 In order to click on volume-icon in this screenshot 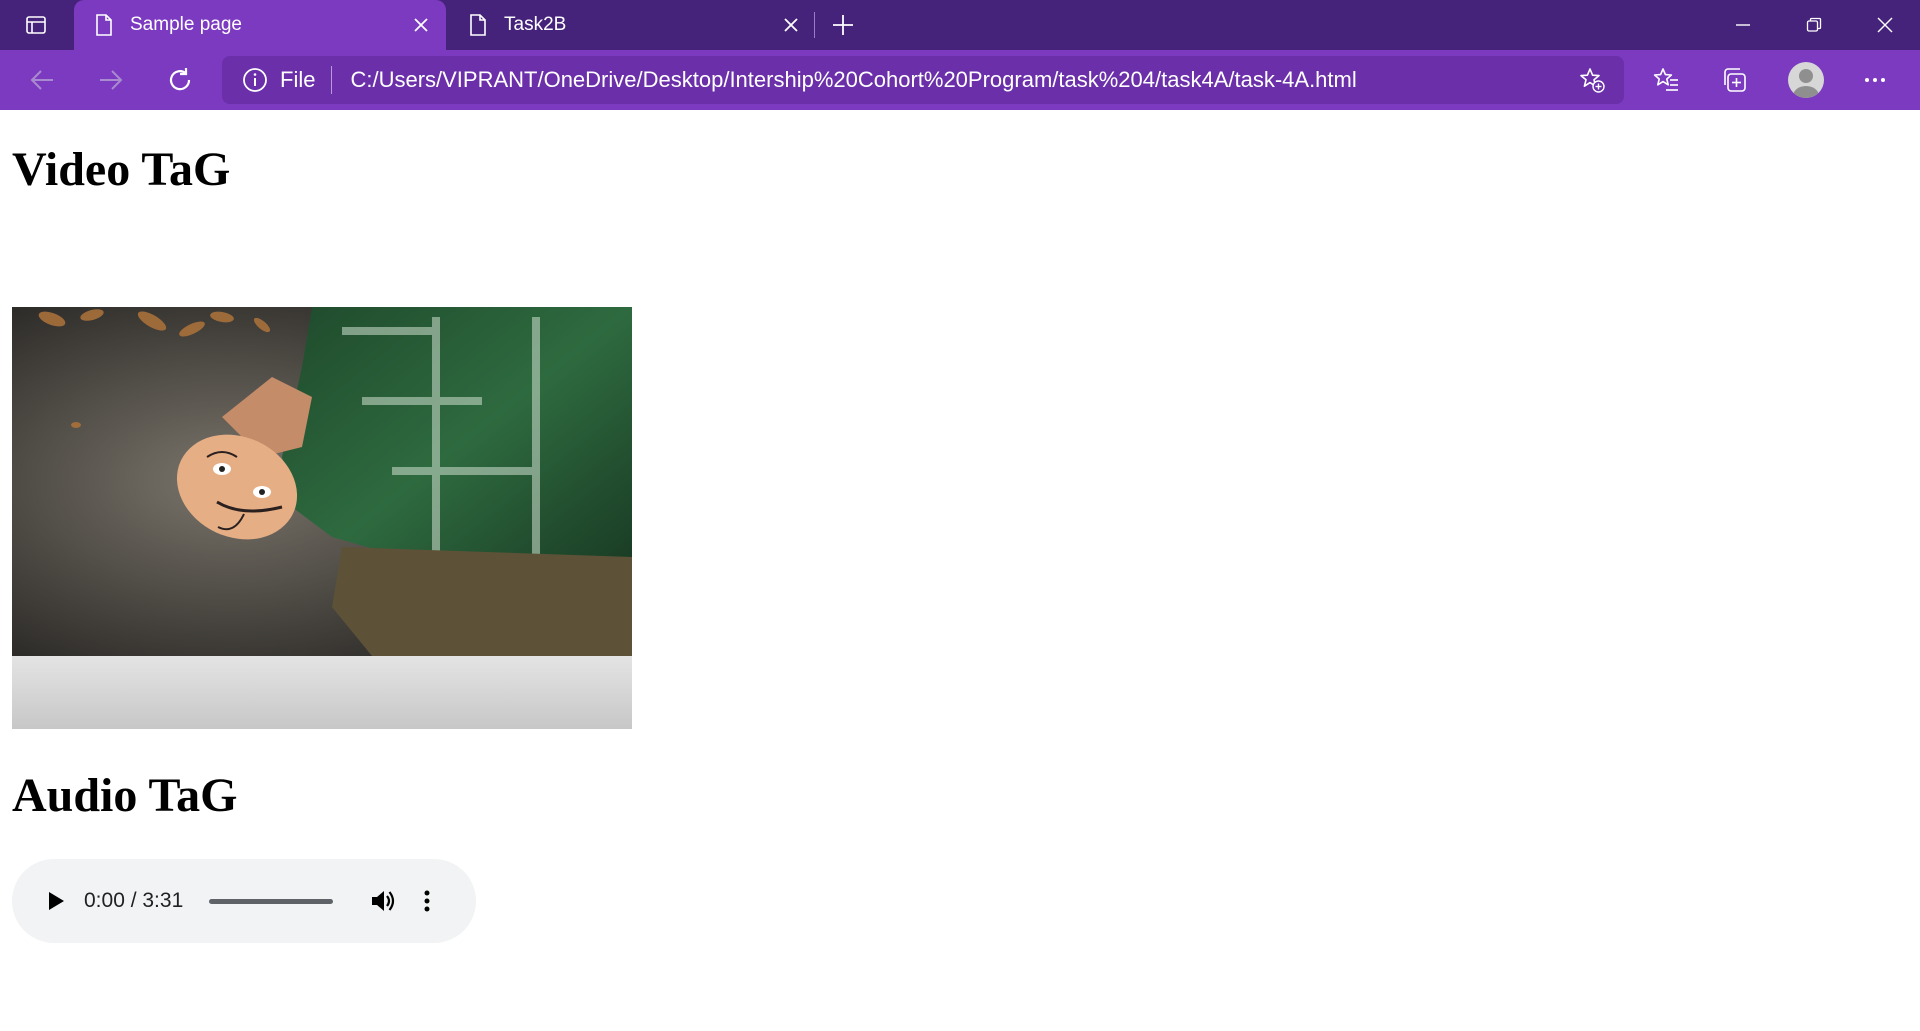, I will do `click(383, 901)`.